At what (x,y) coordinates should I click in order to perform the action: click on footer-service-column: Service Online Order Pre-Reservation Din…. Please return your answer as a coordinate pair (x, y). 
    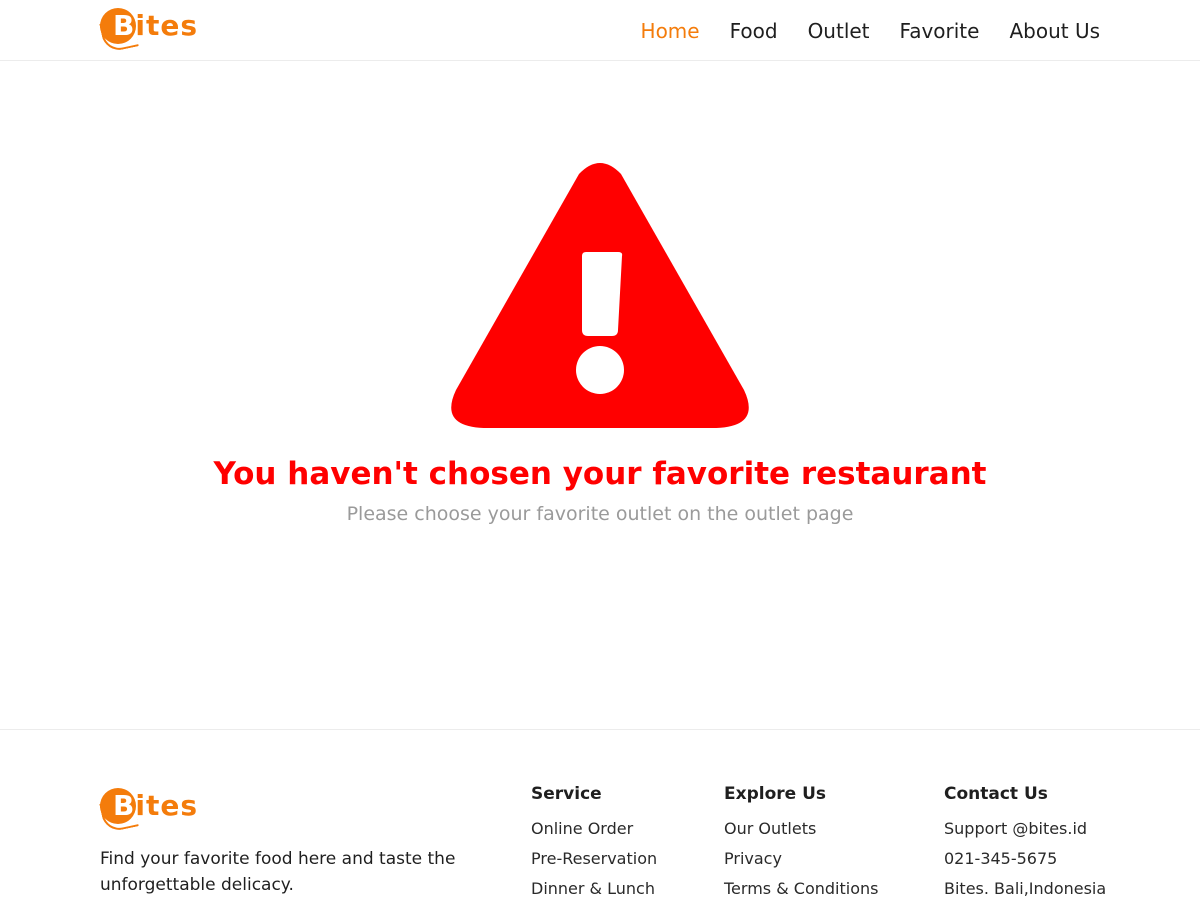
    Looking at the image, I should click on (594, 841).